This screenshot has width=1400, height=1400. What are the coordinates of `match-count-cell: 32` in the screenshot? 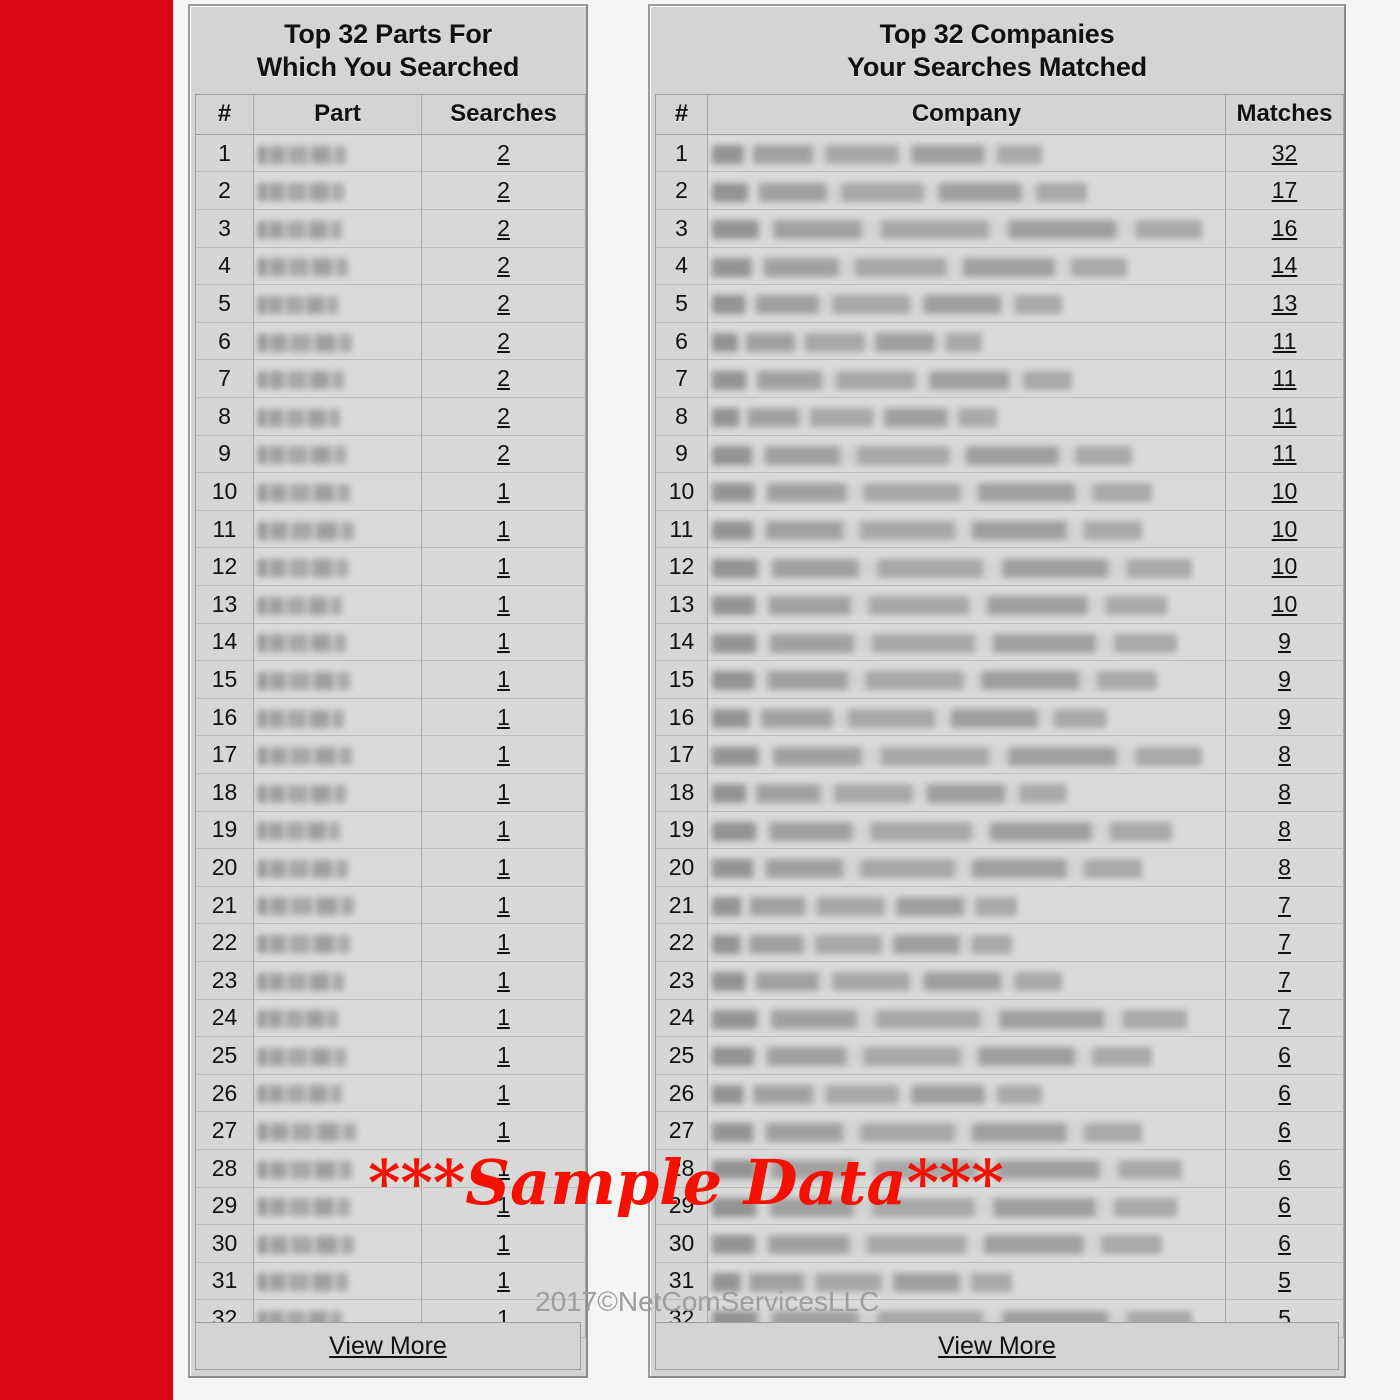 It's located at (1285, 153).